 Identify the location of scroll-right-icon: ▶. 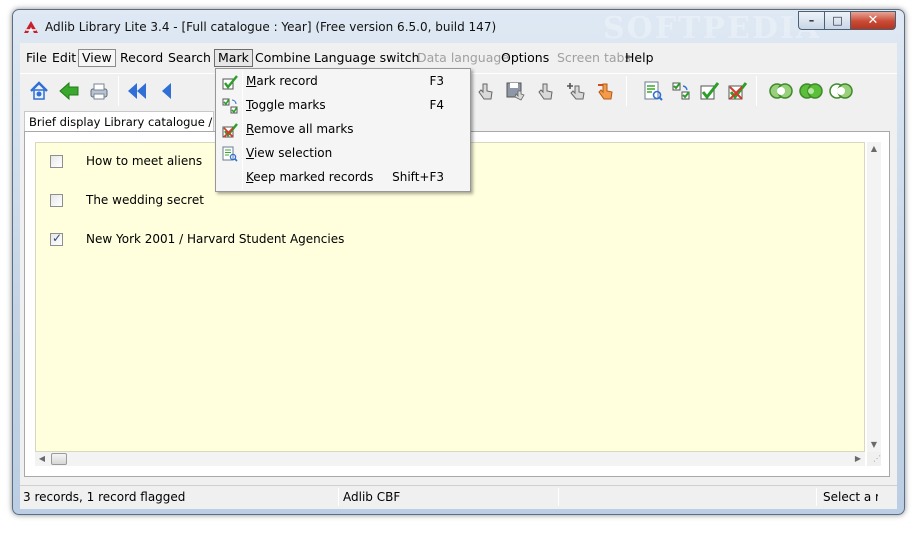
(858, 459).